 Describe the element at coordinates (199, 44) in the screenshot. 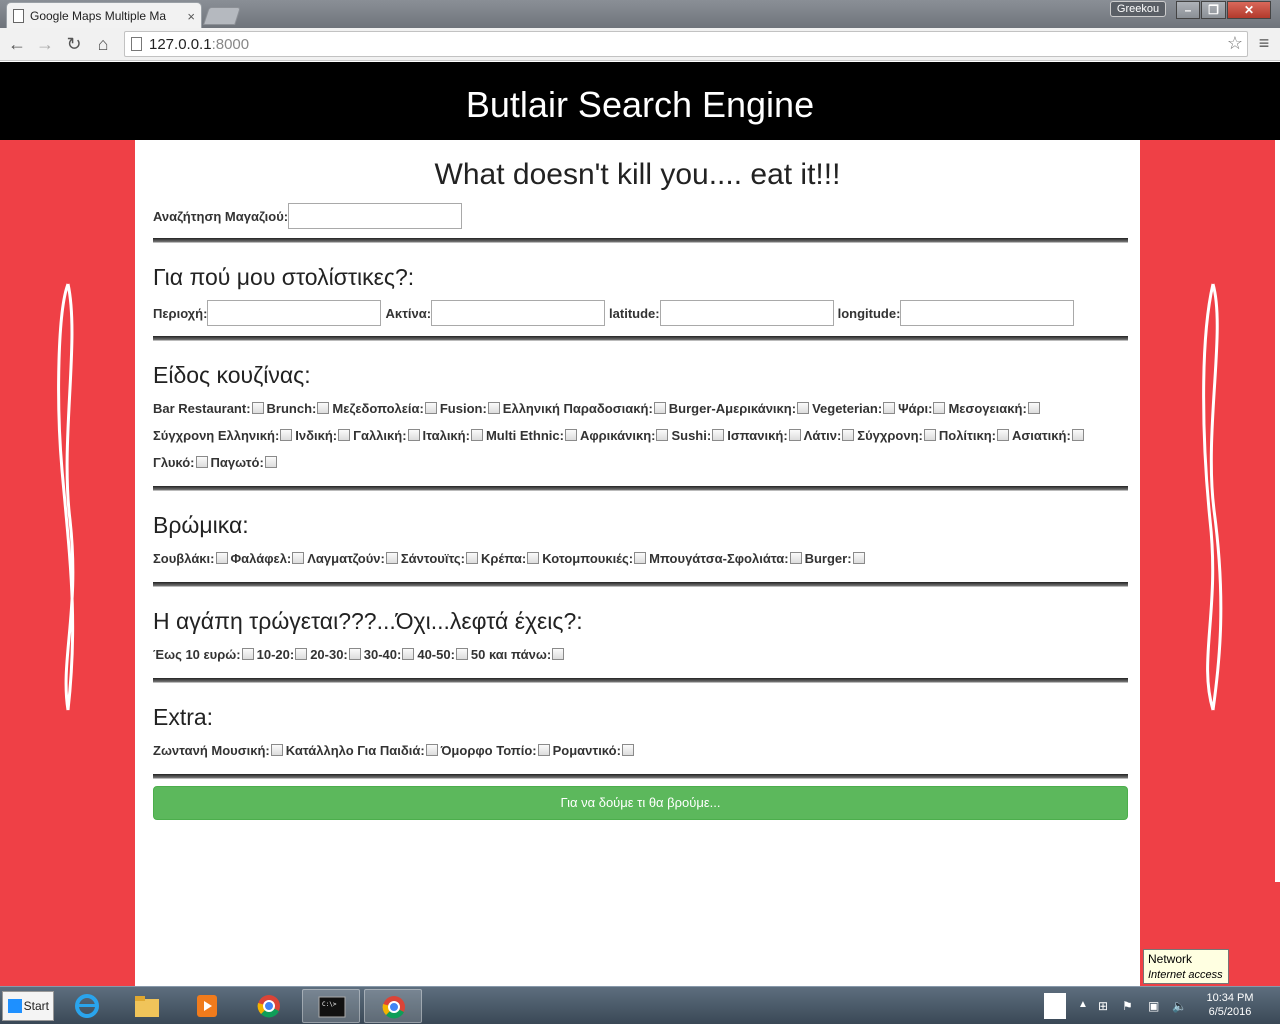

I see `url-text: 127.0.0.1:8000` at that location.